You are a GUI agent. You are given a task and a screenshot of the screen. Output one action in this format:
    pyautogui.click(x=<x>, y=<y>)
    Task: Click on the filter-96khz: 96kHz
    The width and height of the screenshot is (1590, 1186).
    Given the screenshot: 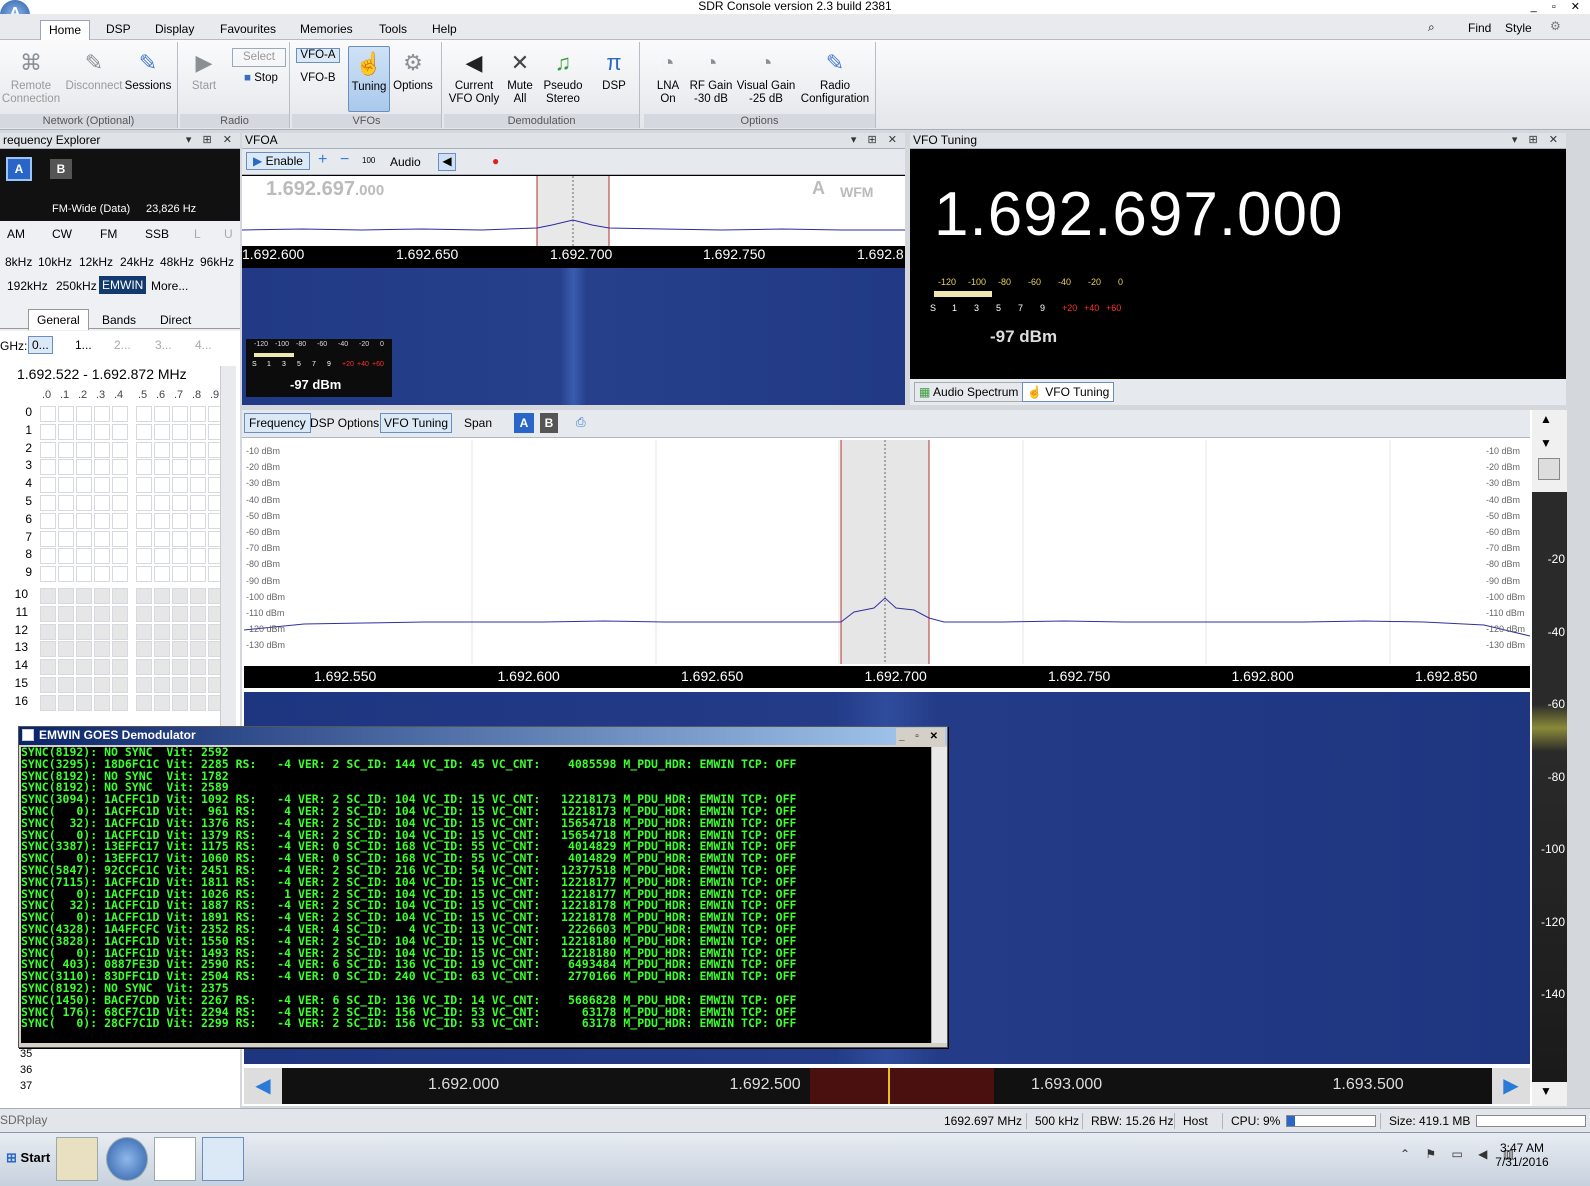 What is the action you would take?
    pyautogui.click(x=217, y=262)
    